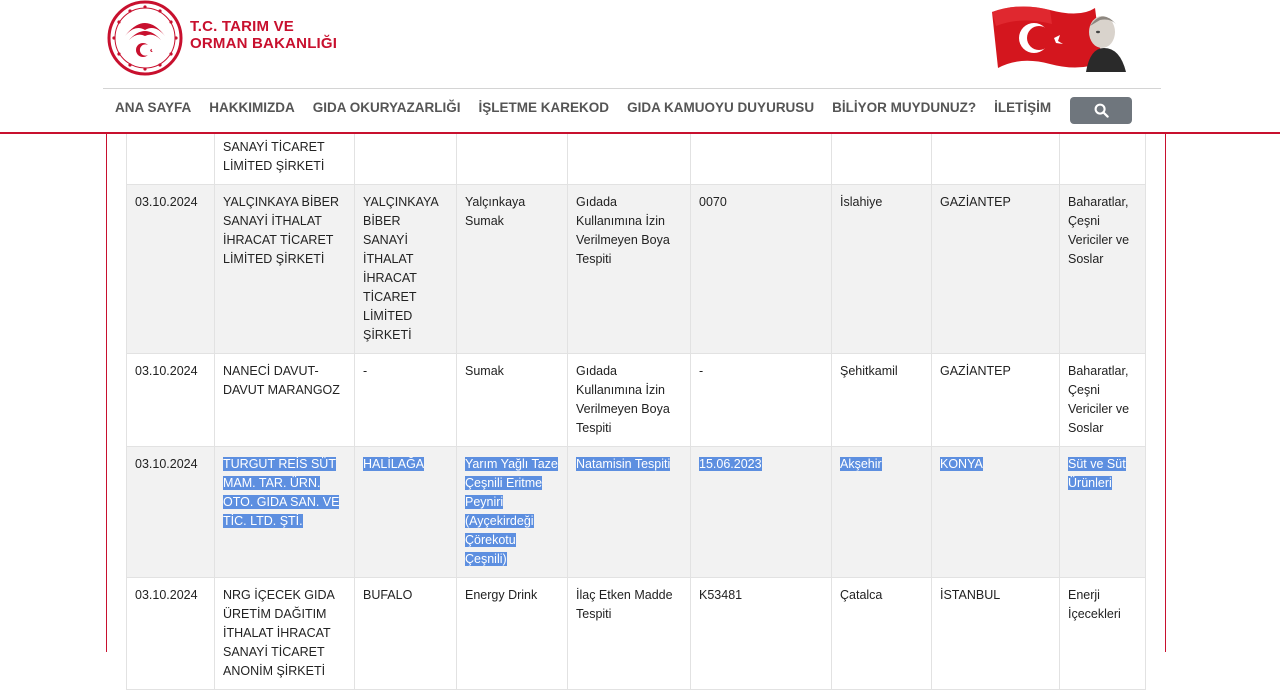  I want to click on turkish-flag-portrait-image, so click(1059, 39).